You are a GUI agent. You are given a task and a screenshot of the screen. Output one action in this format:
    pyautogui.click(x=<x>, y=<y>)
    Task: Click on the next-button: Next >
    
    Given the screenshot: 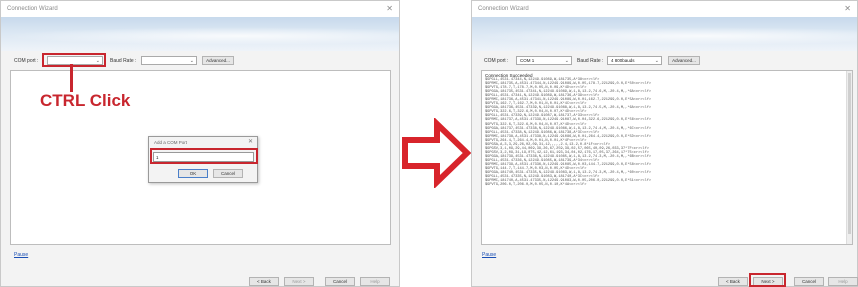 What is the action you would take?
    pyautogui.click(x=299, y=281)
    